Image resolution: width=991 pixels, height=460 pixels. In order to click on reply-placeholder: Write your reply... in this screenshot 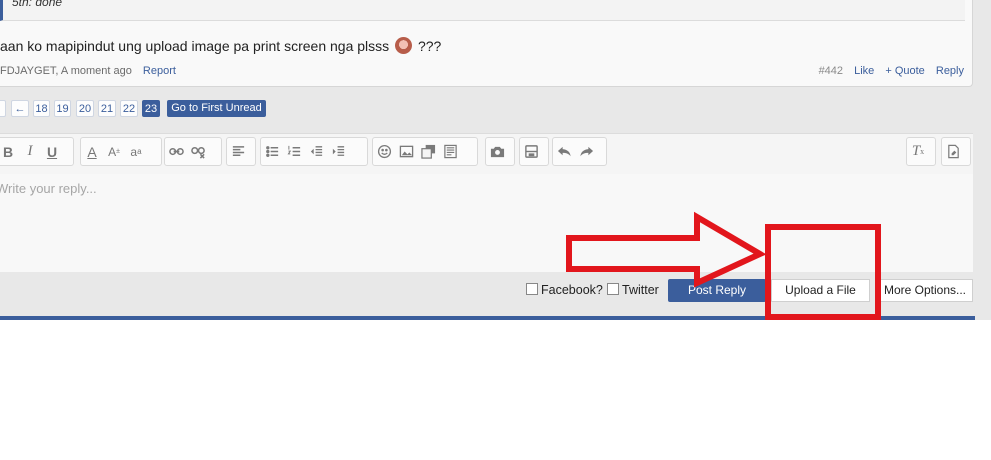, I will do `click(48, 188)`.